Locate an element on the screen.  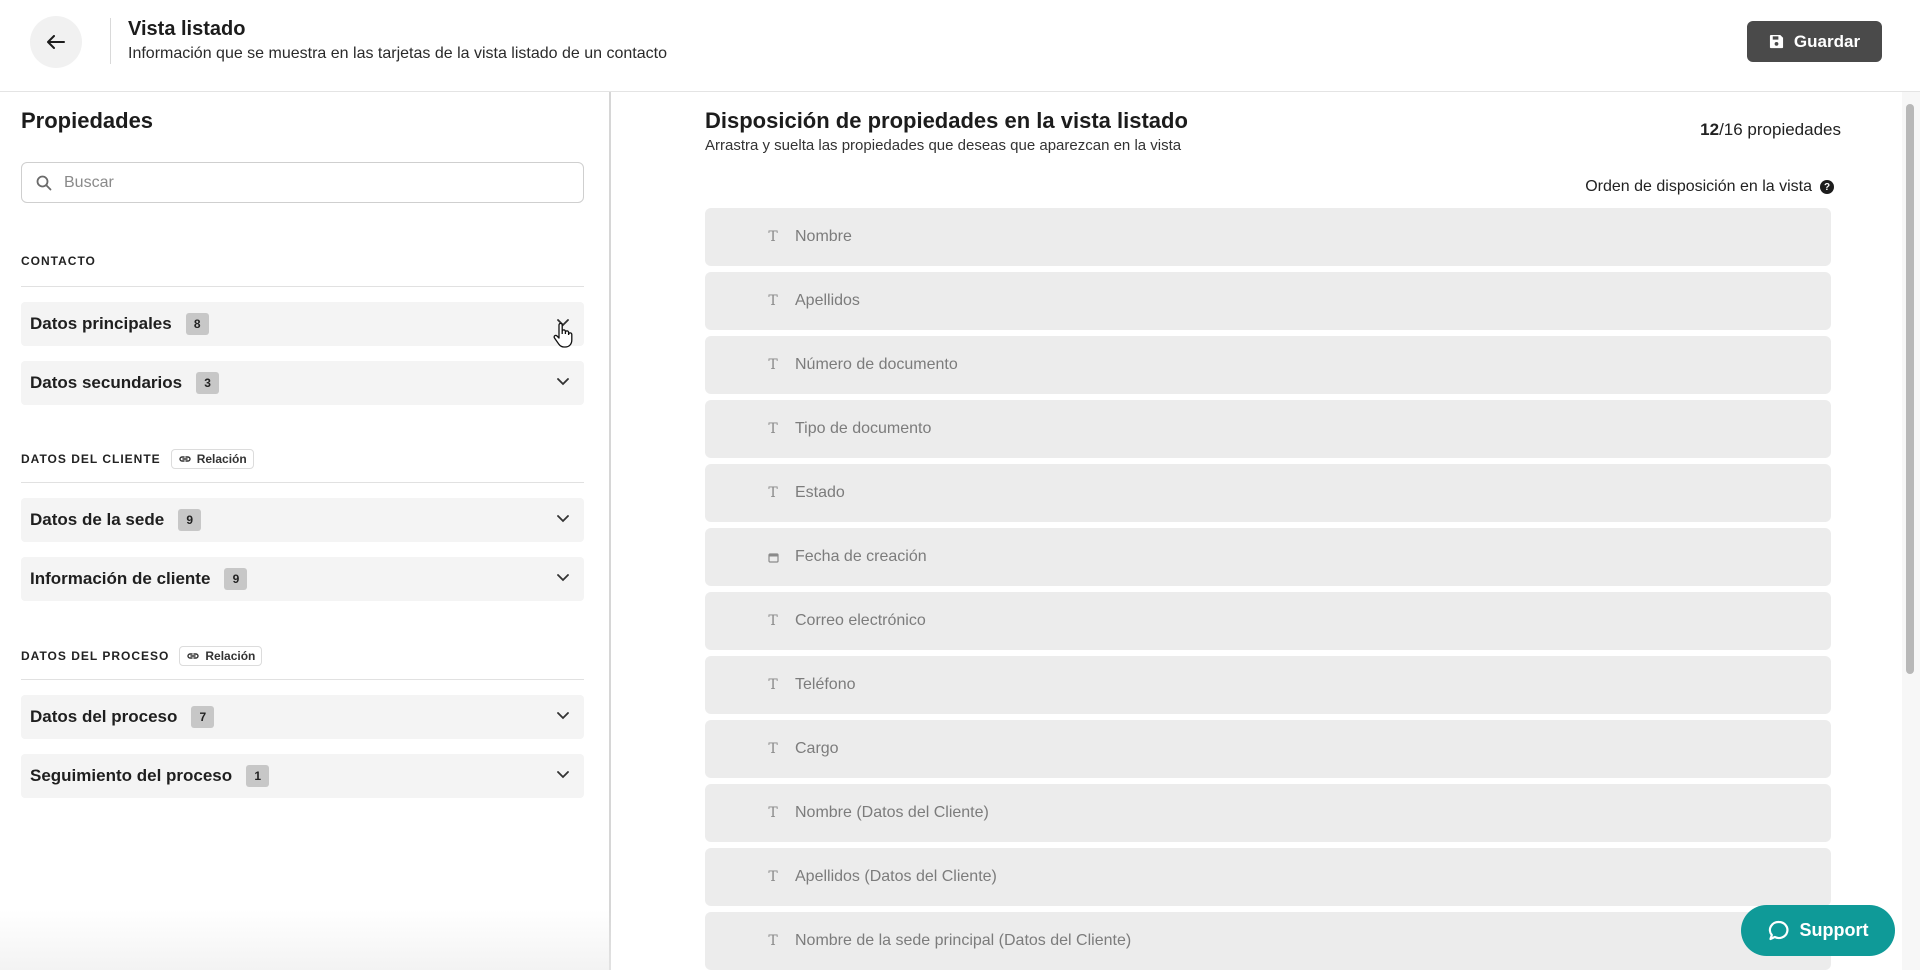
chat-bubble-icon is located at coordinates (1778, 930).